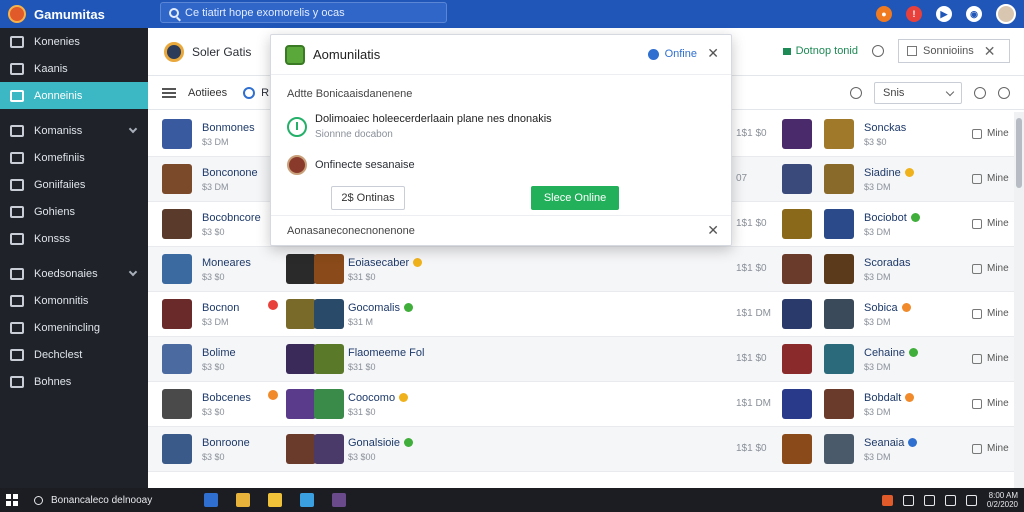 This screenshot has height=512, width=1024. I want to click on chevron-down-icon, so click(133, 129).